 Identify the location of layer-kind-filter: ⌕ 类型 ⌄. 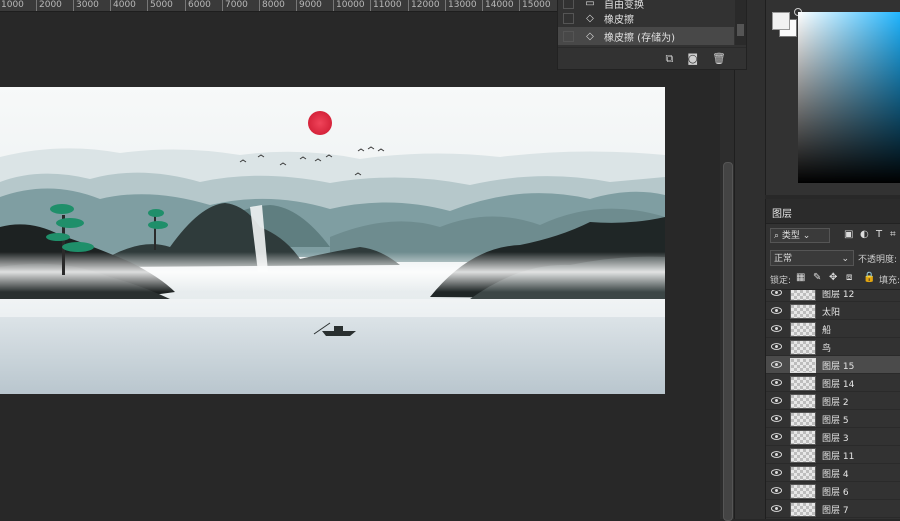
(800, 235).